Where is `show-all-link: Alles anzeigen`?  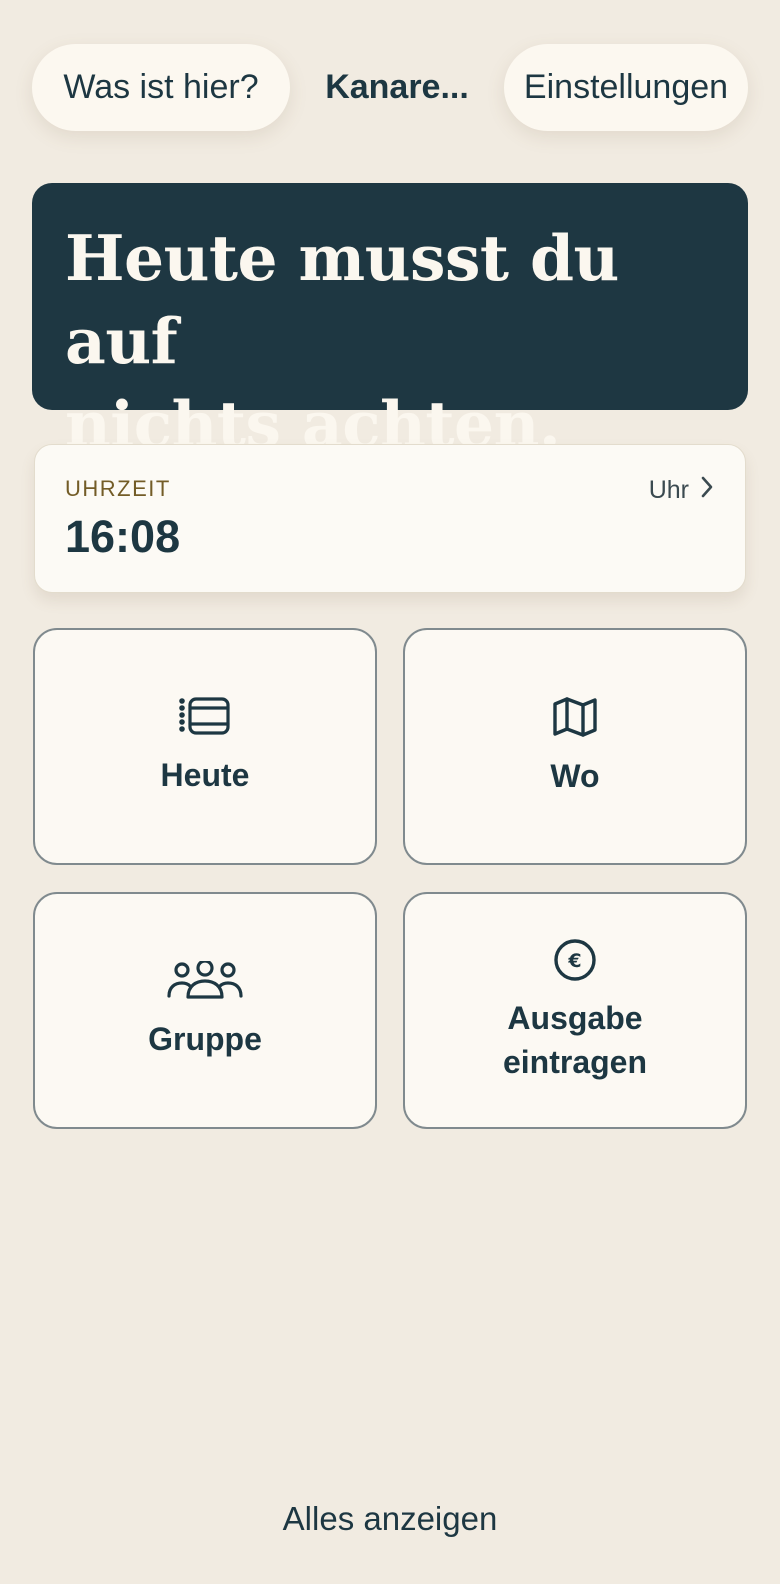
show-all-link: Alles anzeigen is located at coordinates (390, 1519).